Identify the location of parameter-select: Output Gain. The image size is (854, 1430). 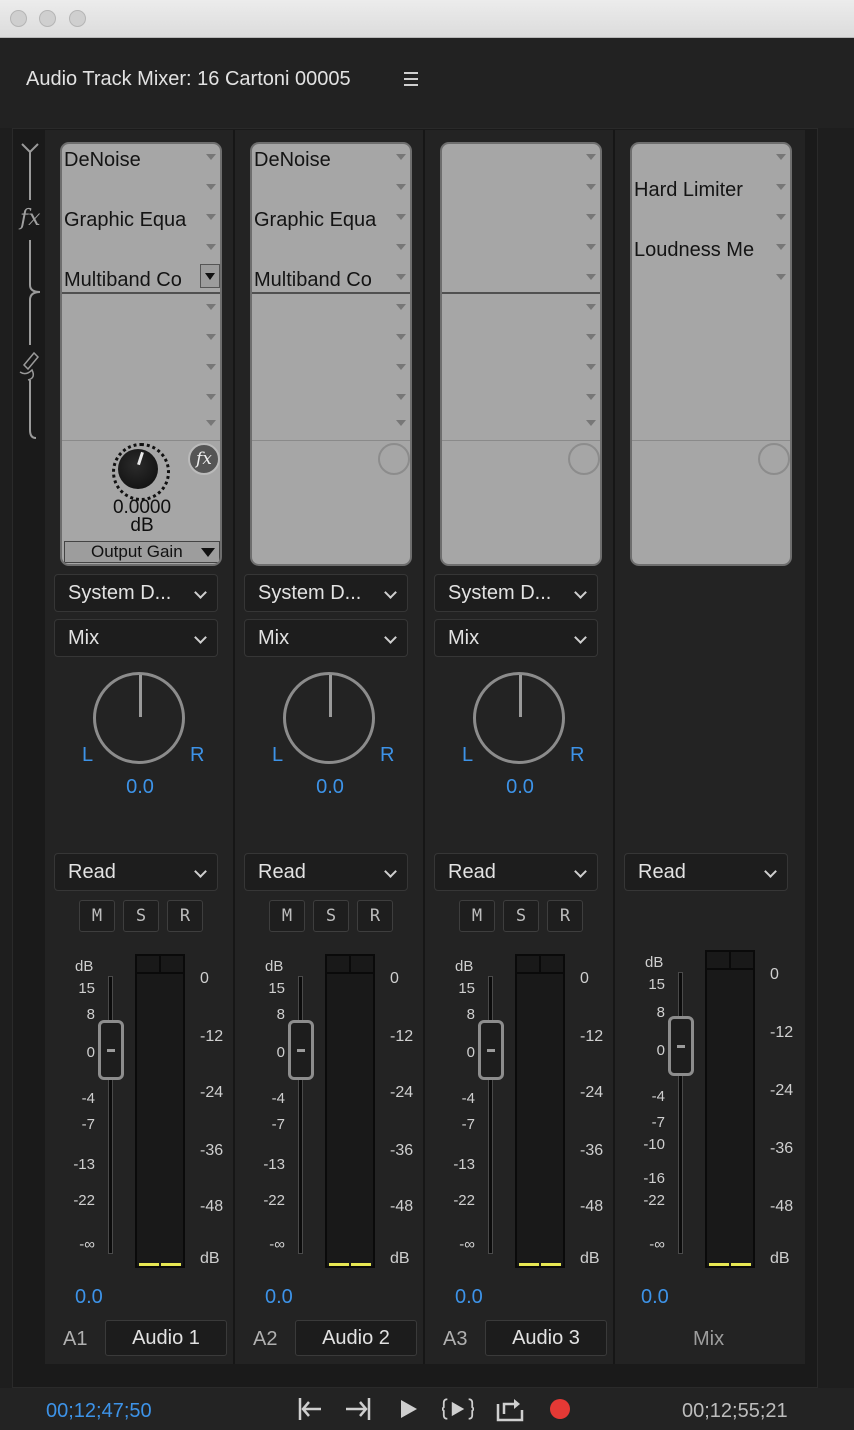
(142, 552).